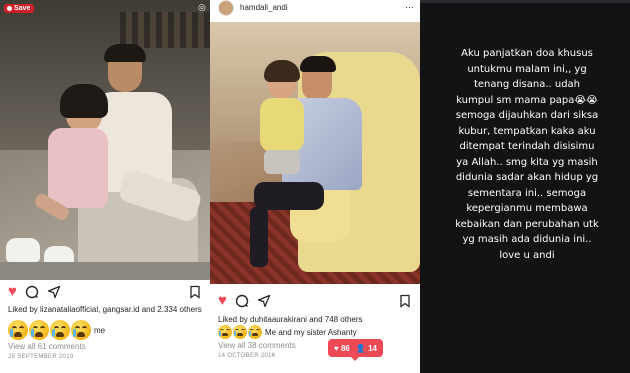 This screenshot has height=373, width=630. Describe the element at coordinates (78, 168) in the screenshot. I see `photo-girl-dress` at that location.